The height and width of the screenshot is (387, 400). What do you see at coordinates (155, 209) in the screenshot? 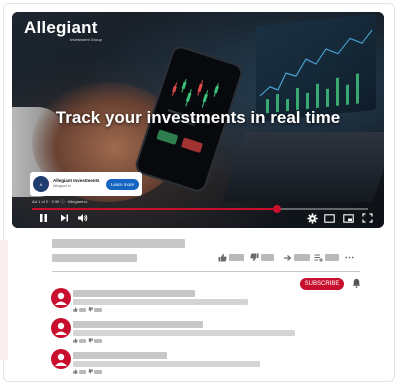
I see `progress-fill` at bounding box center [155, 209].